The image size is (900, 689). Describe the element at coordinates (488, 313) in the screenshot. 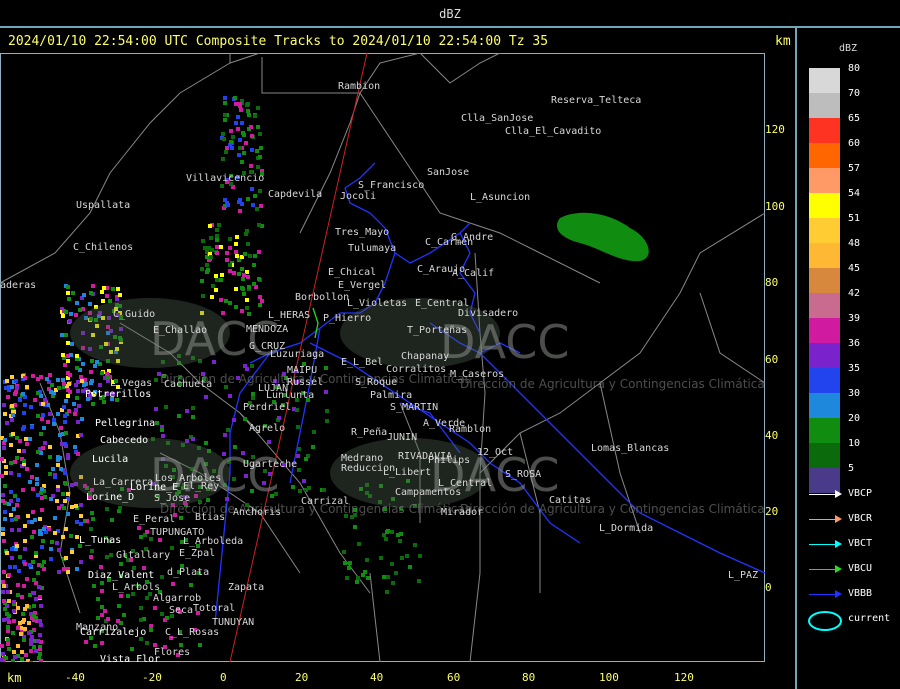

I see `place-label: Divisadero` at that location.